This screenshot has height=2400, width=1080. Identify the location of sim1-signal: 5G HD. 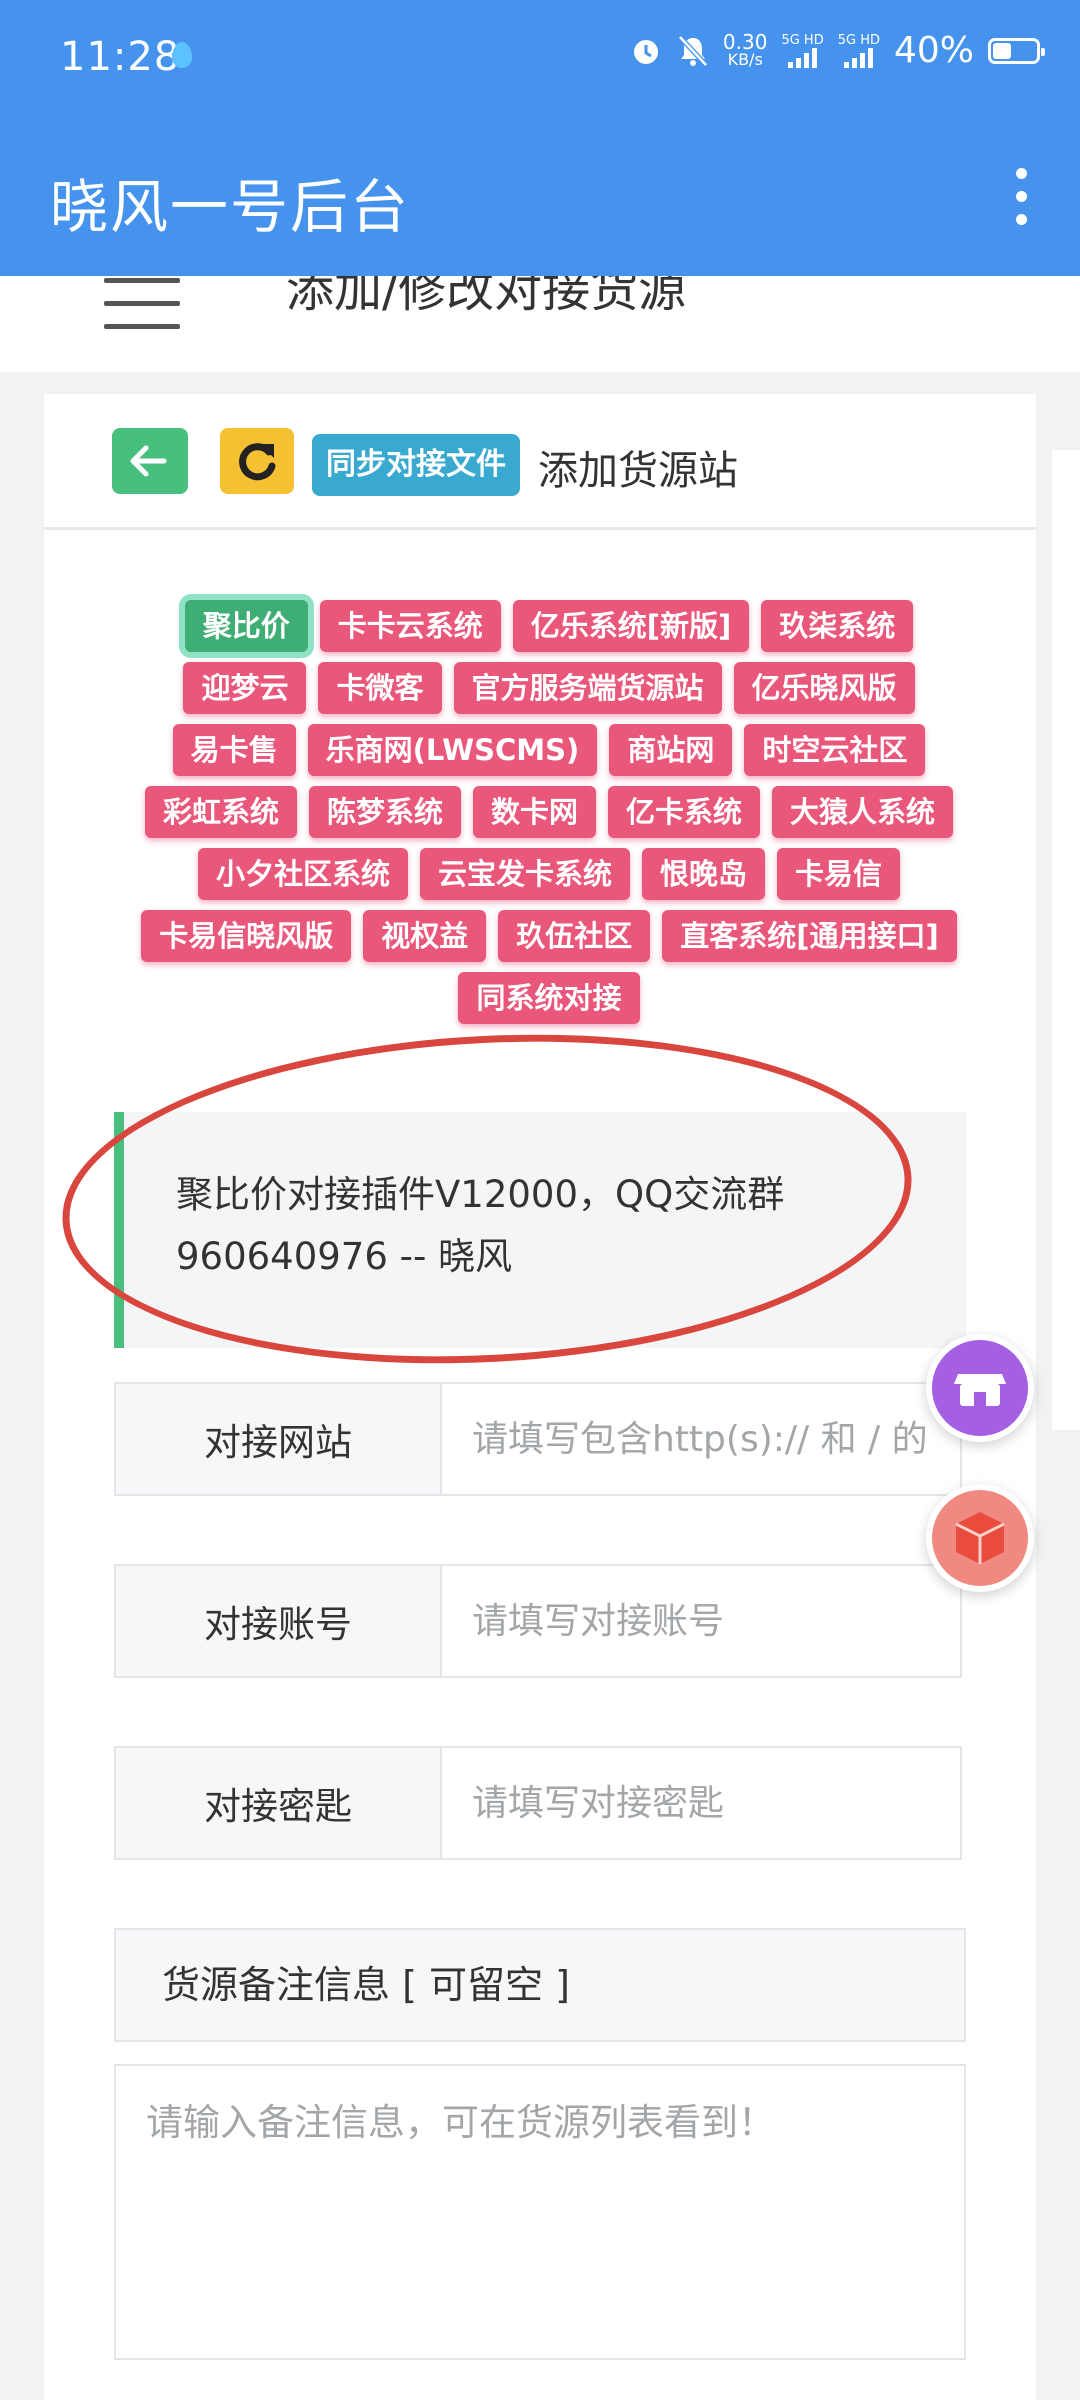
(802, 50).